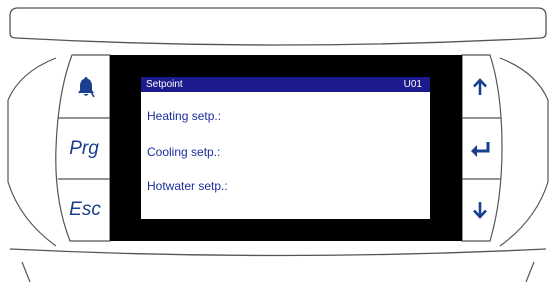 The width and height of the screenshot is (556, 282). I want to click on lcd-title-bar: Setpoint U01, so click(285, 84).